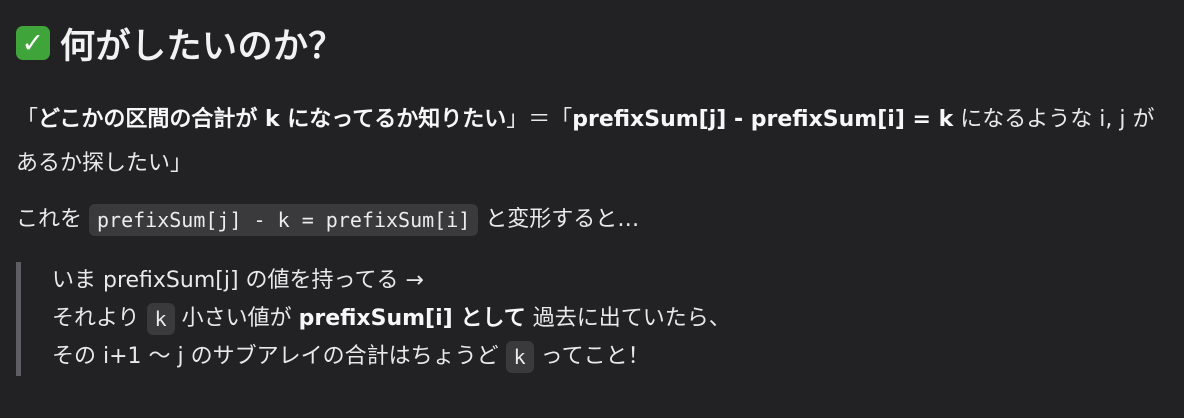 The height and width of the screenshot is (418, 1184). Describe the element at coordinates (591, 356) in the screenshot. I see `quote-line-3-suffix: ってこと！` at that location.